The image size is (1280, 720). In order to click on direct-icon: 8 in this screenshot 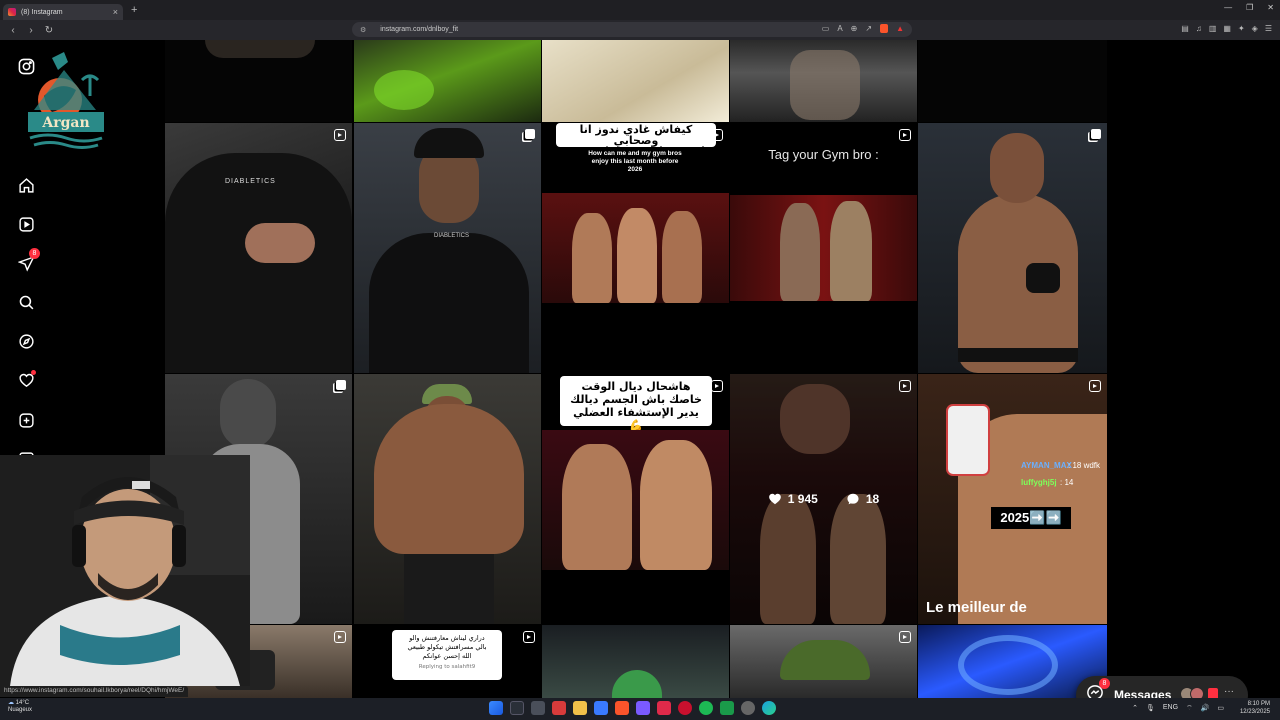, I will do `click(28, 260)`.